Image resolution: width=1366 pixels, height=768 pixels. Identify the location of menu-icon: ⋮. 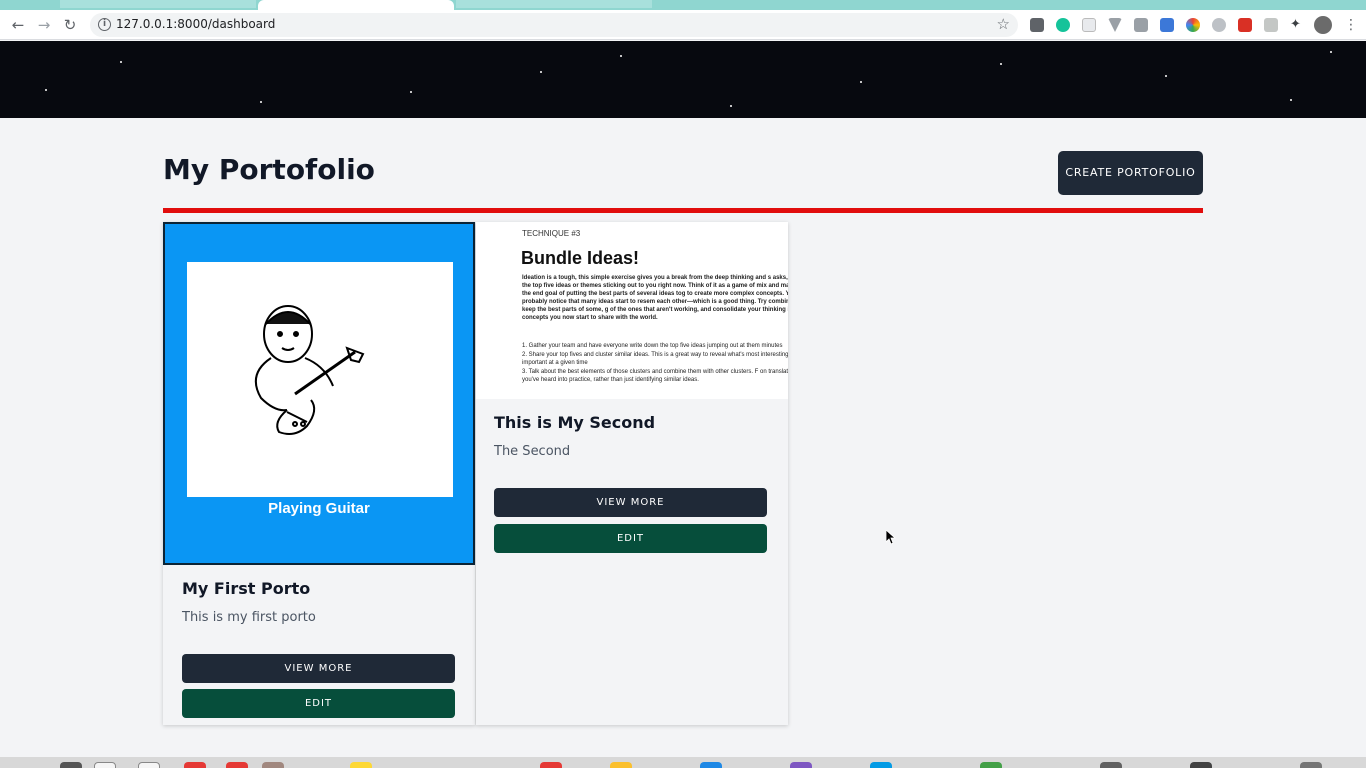
(1351, 25).